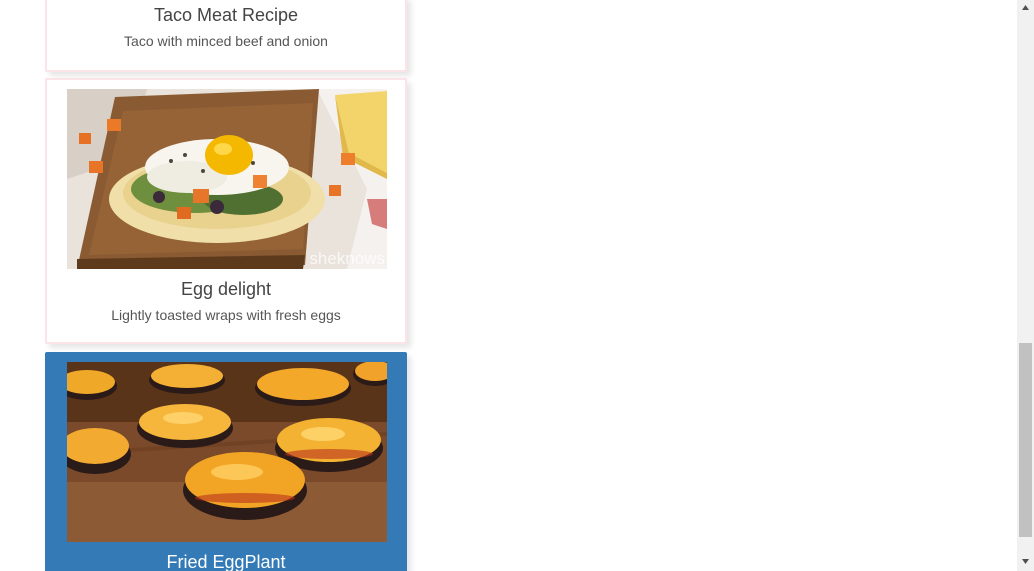 The image size is (1034, 571). Describe the element at coordinates (226, 41) in the screenshot. I see `recipe-description: Taco with minced beef and onion` at that location.